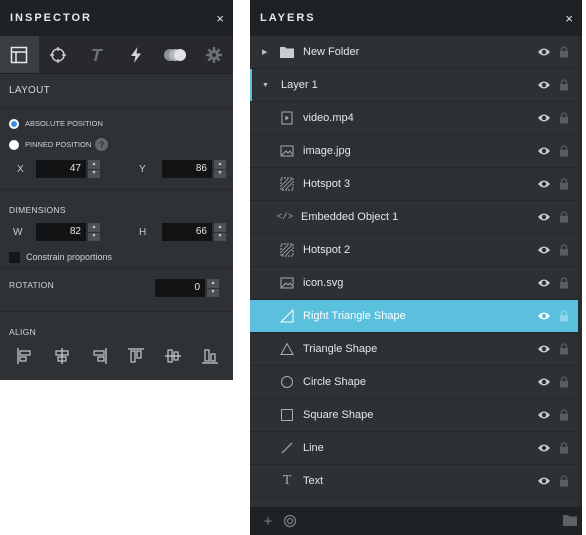 This screenshot has width=586, height=535. I want to click on help-icon: ?, so click(102, 144).